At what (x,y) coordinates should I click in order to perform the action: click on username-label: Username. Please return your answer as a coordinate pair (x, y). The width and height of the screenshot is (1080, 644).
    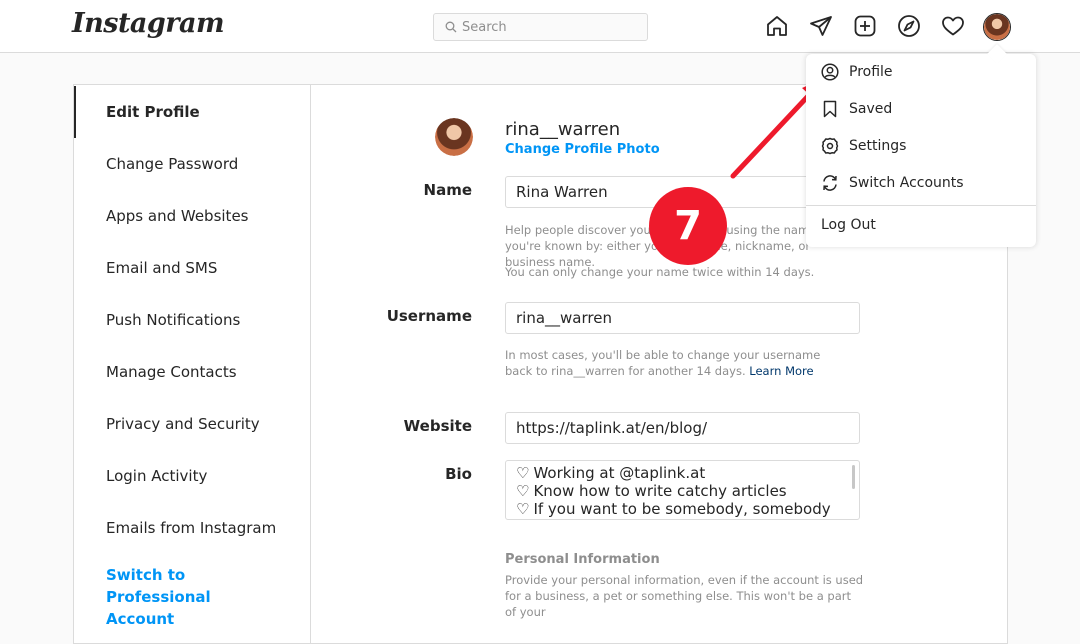
    Looking at the image, I should click on (429, 316).